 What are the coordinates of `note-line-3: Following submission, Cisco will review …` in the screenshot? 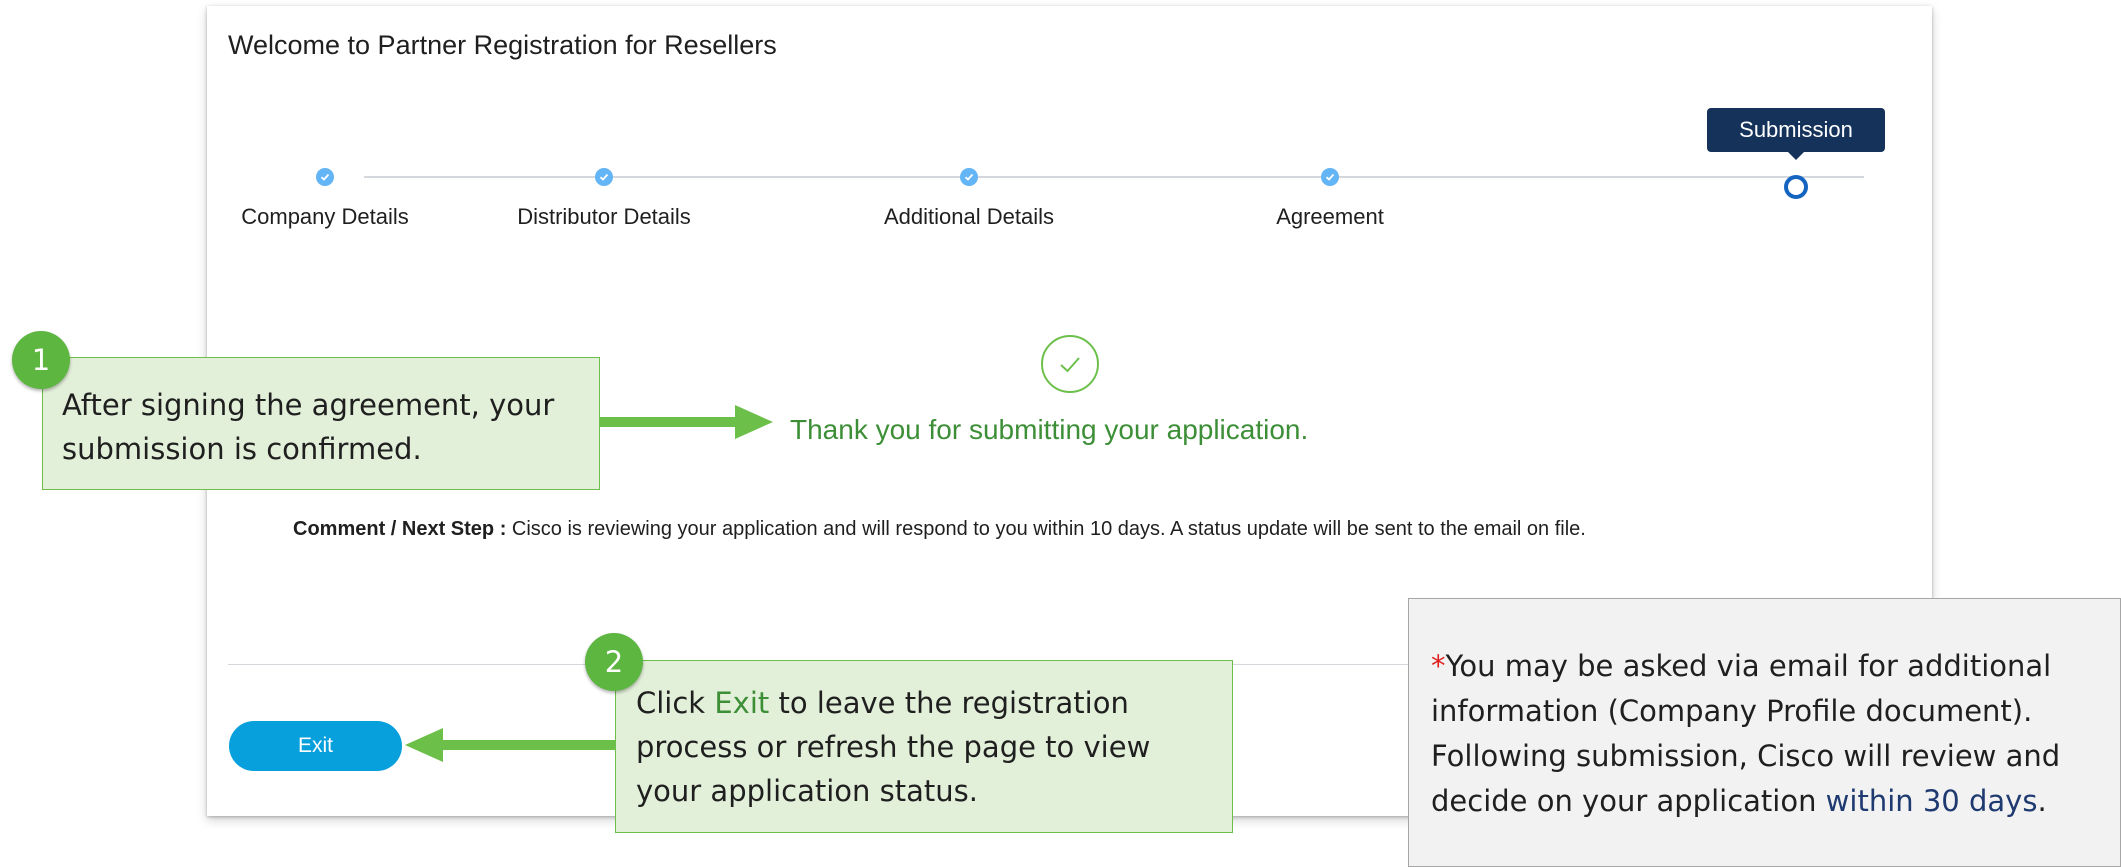 It's located at (1746, 756).